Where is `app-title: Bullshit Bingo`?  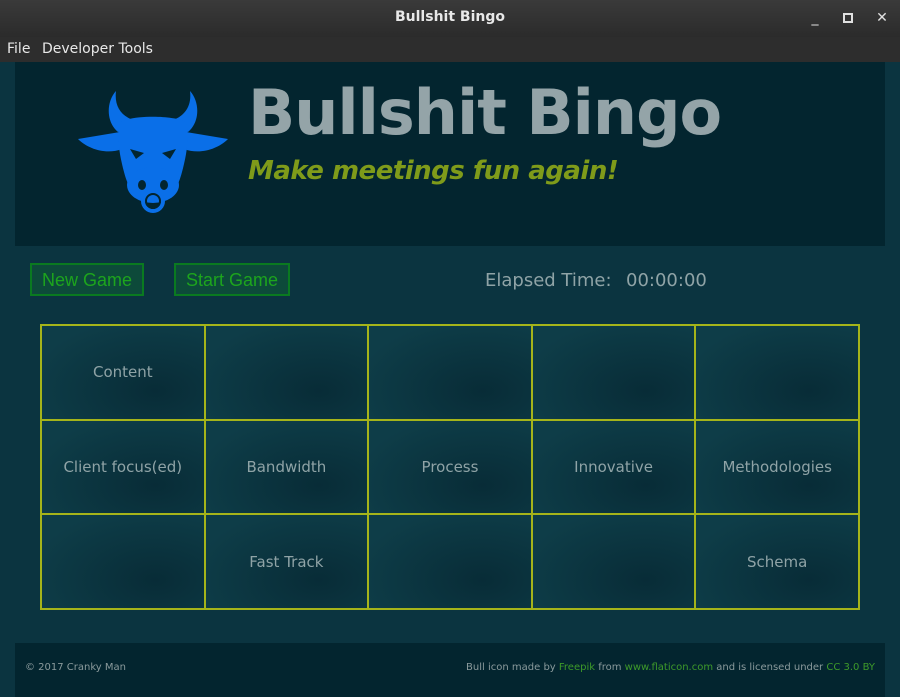
app-title: Bullshit Bingo is located at coordinates (485, 112).